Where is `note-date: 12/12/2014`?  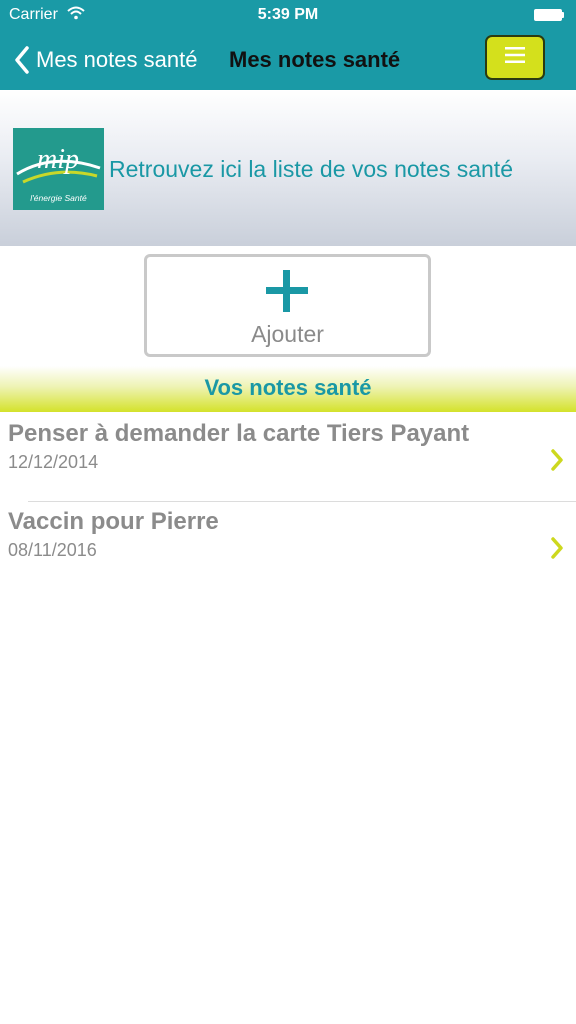 note-date: 12/12/2014 is located at coordinates (53, 462).